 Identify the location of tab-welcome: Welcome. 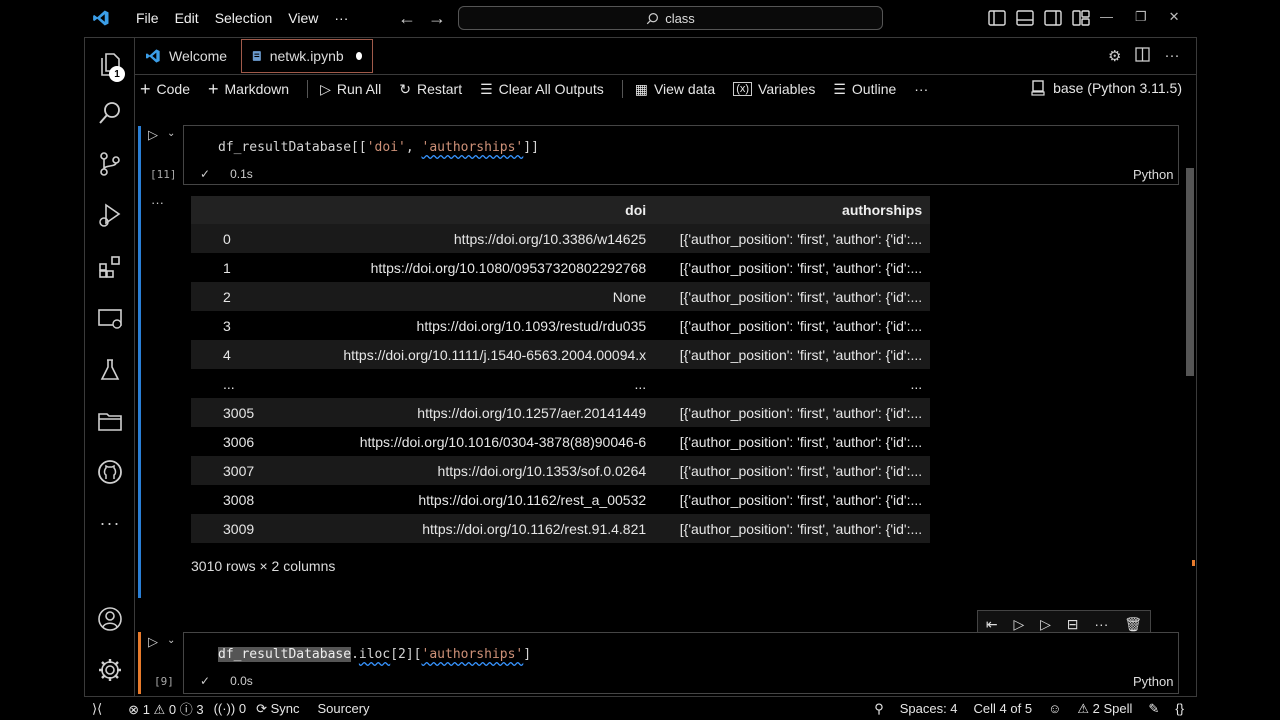
(186, 56).